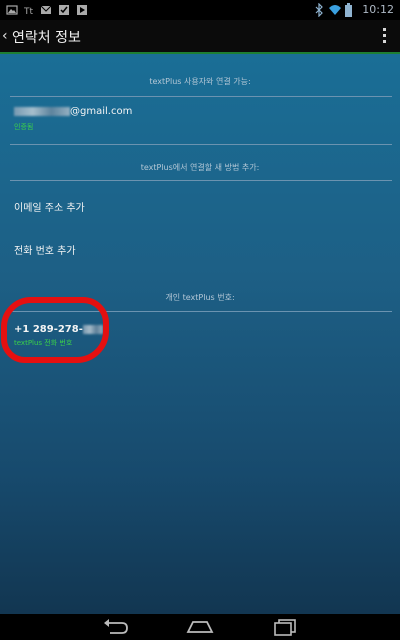 This screenshot has height=640, width=400. I want to click on add-phone-item: 전화 번호 추가, so click(45, 249).